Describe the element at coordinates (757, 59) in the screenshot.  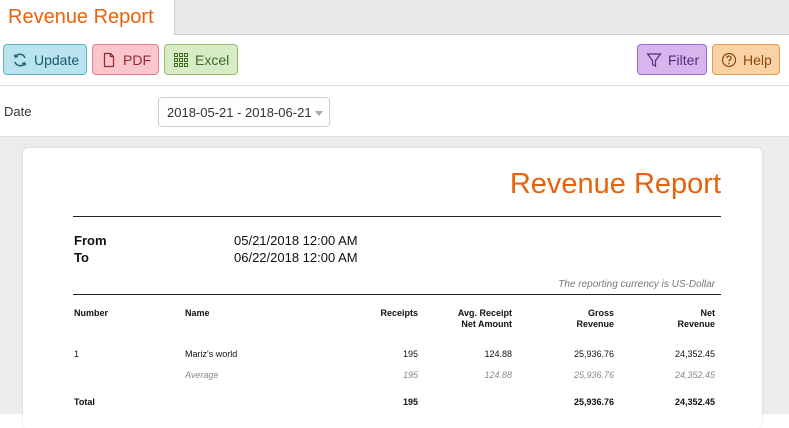
I see `help-label: Help` at that location.